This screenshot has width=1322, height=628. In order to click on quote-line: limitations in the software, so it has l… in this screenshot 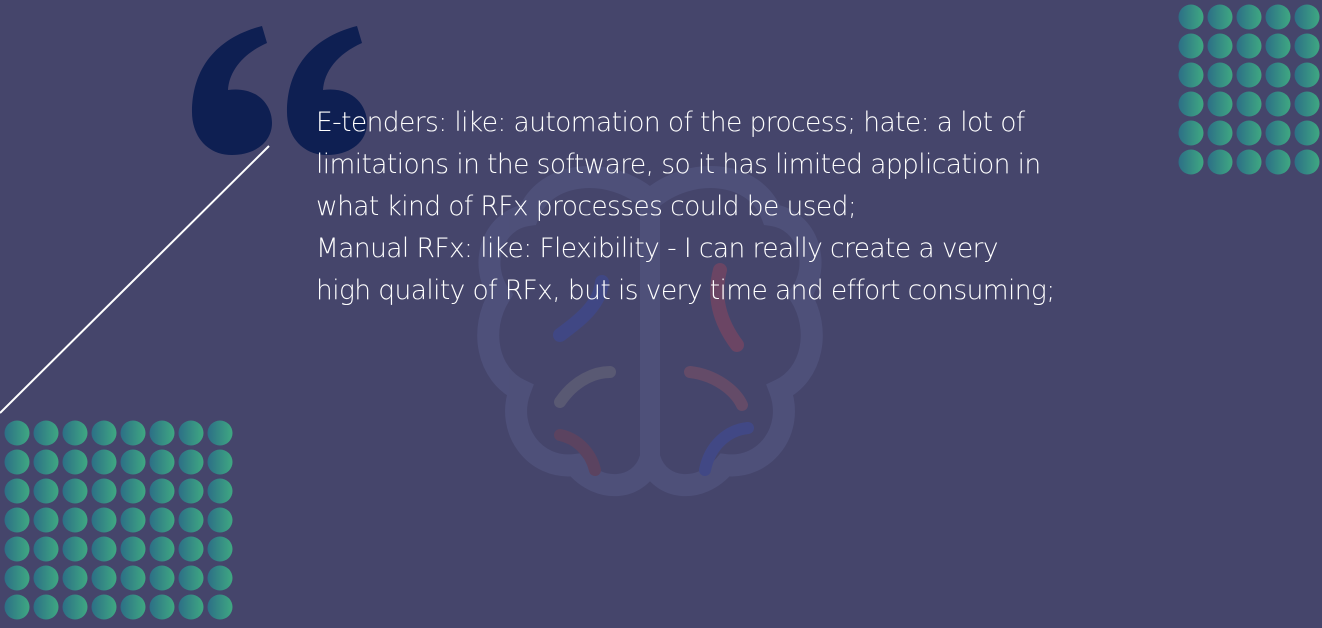, I will do `click(678, 164)`.